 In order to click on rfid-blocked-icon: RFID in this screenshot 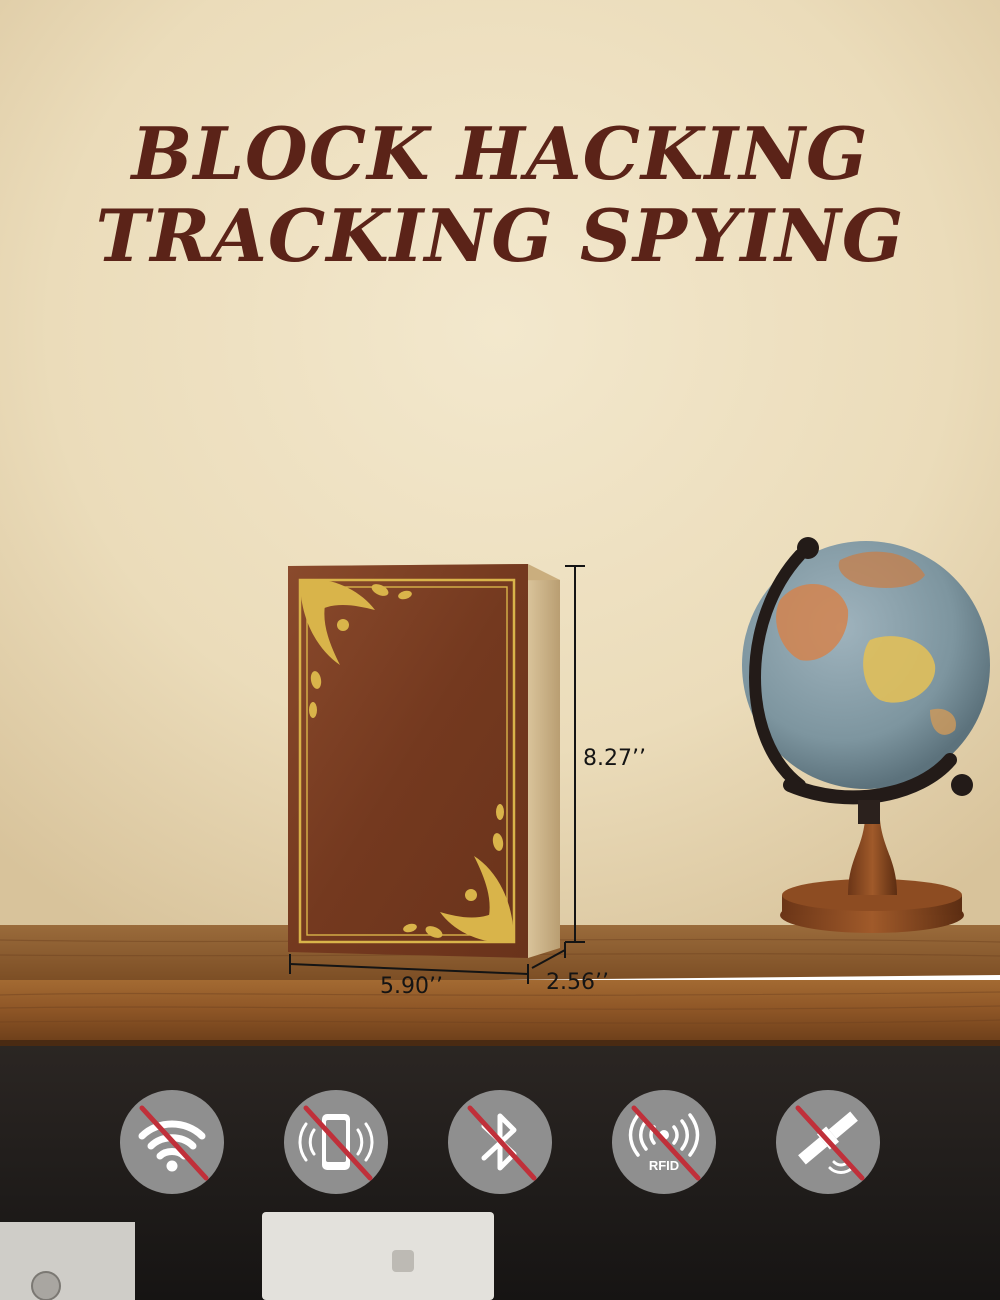, I will do `click(664, 1142)`.